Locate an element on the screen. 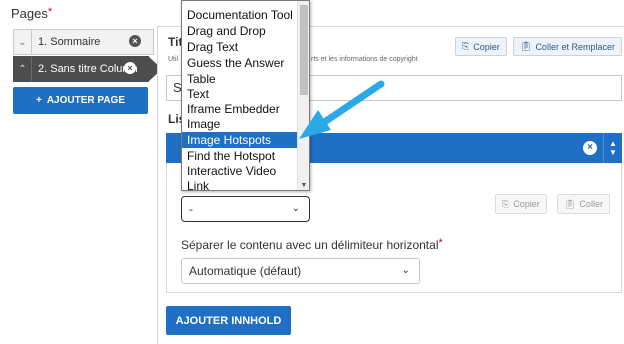 This screenshot has height=344, width=624. separator-value: Automatique (défaut) is located at coordinates (245, 271).